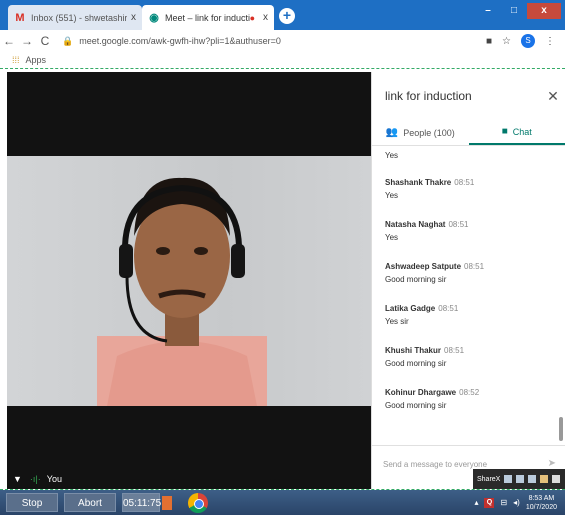 This screenshot has width=565, height=515. I want to click on message-text: Yes sir, so click(397, 321).